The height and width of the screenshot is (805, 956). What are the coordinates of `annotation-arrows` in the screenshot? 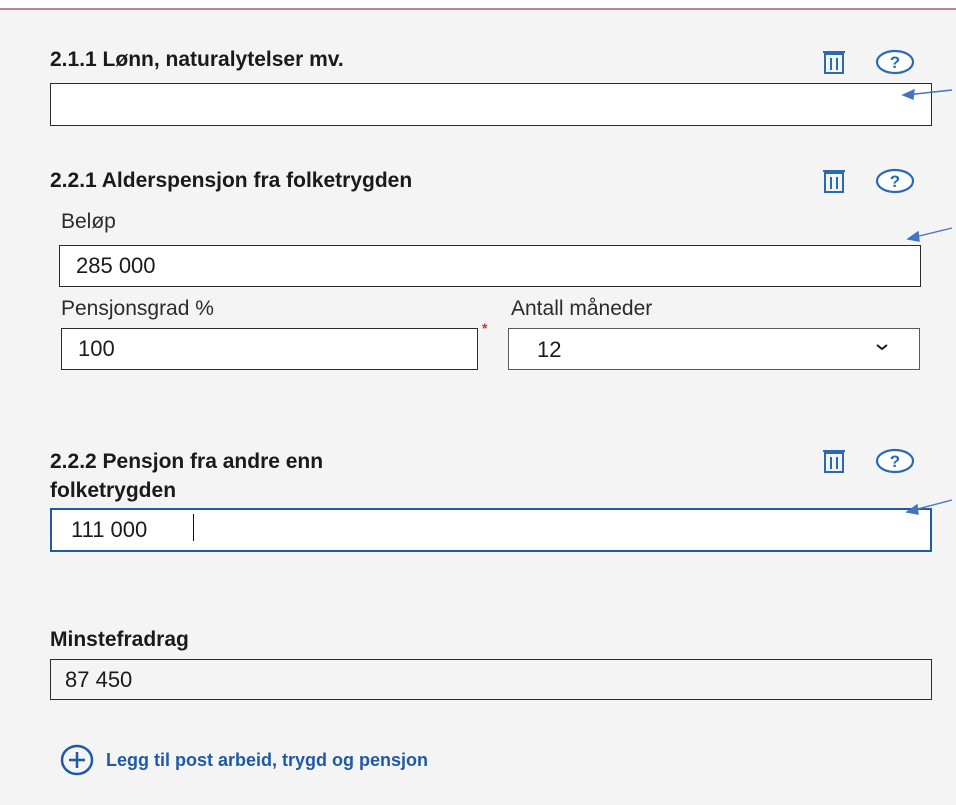 It's located at (927, 301).